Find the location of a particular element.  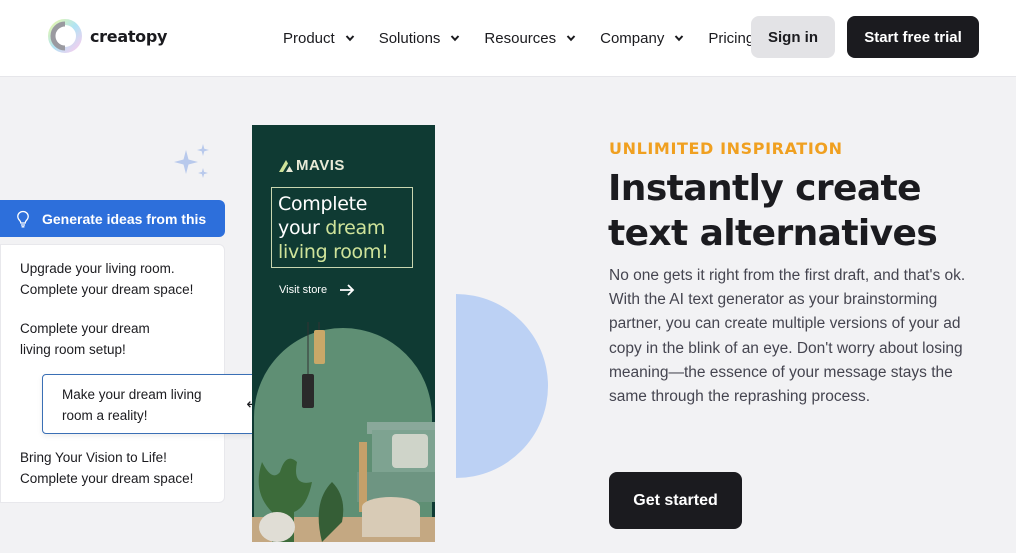

idea-option: Complete your dream living room setup! is located at coordinates (85, 339).